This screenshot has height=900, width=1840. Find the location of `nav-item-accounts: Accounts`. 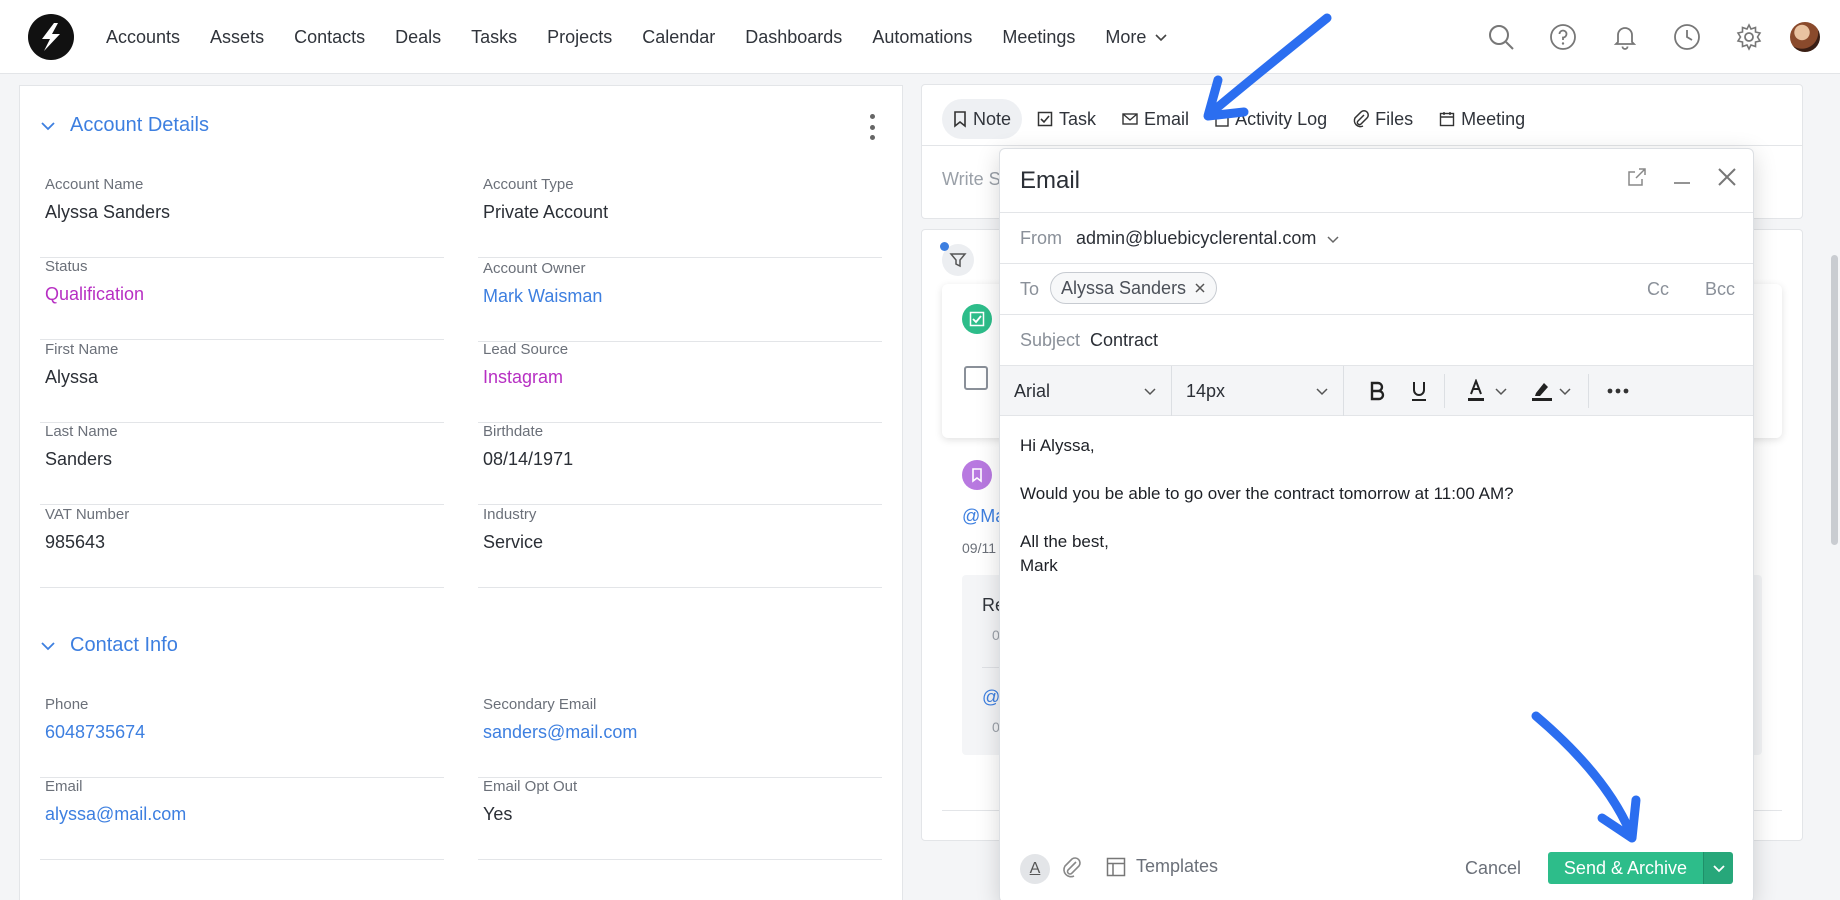

nav-item-accounts: Accounts is located at coordinates (143, 37).